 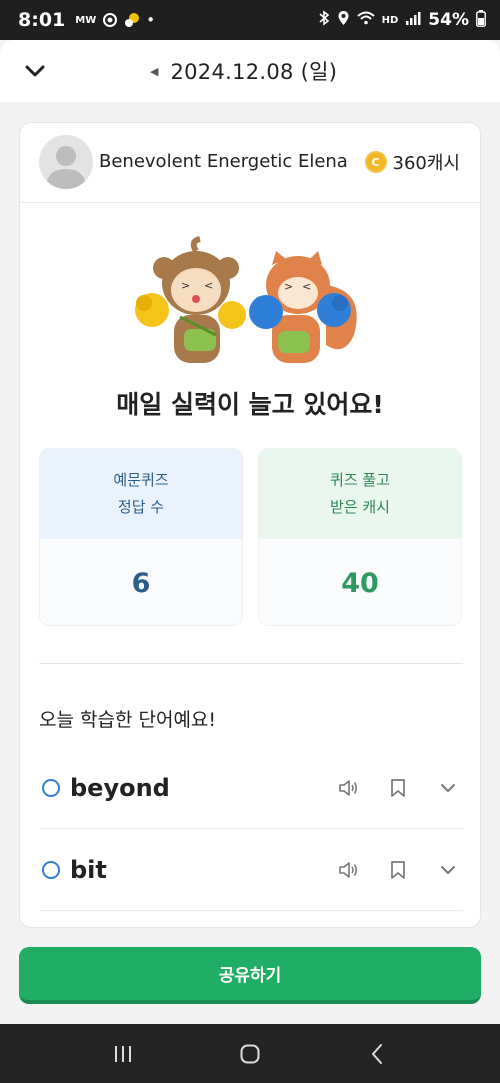 What do you see at coordinates (343, 20) in the screenshot?
I see `location-icon` at bounding box center [343, 20].